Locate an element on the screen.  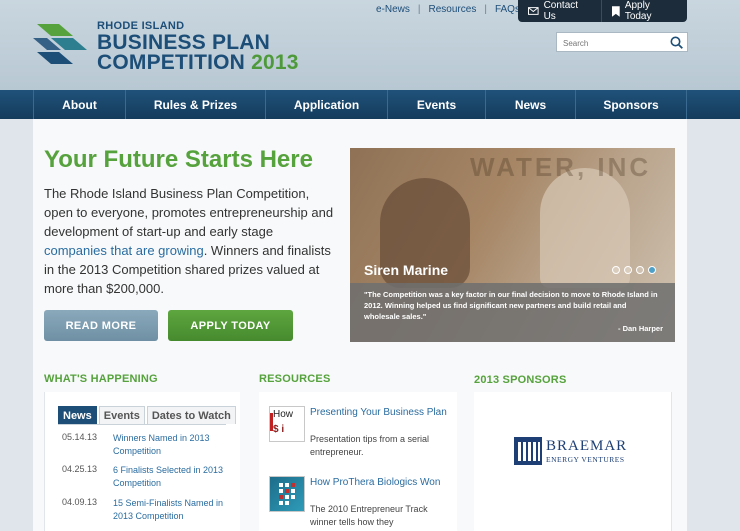
contact-us-label: Contact Us is located at coordinates (561, 11).